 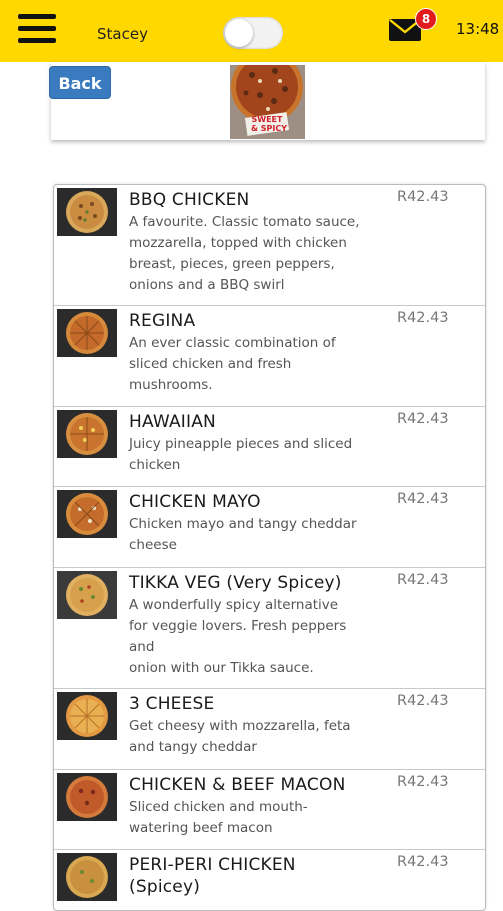 I want to click on notification-badge: 8, so click(x=426, y=19).